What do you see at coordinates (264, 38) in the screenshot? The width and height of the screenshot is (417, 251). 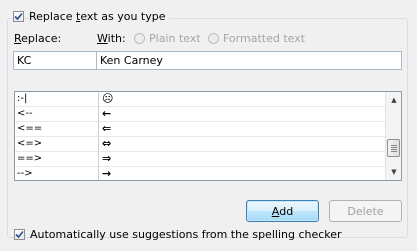 I see `formatted-text-label: Formatted text` at bounding box center [264, 38].